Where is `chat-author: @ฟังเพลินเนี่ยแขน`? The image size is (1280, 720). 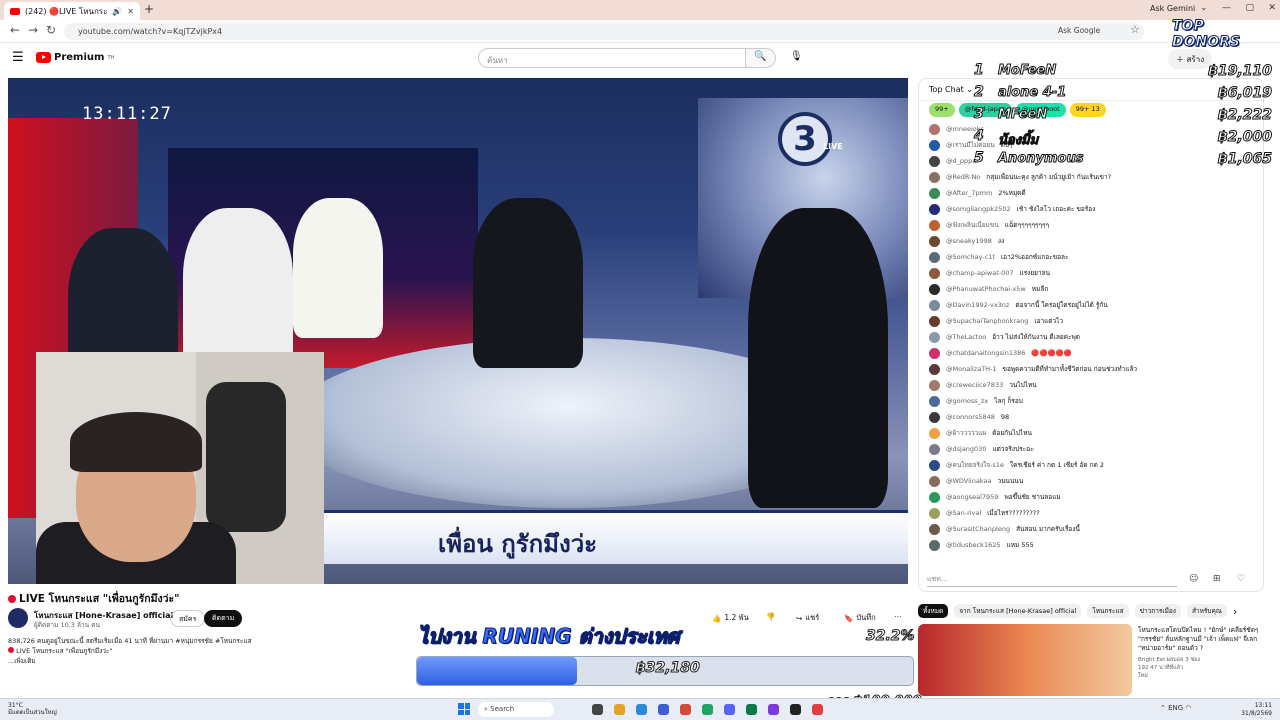 chat-author: @ฟังเพลินเนี่ยแขน is located at coordinates (972, 225).